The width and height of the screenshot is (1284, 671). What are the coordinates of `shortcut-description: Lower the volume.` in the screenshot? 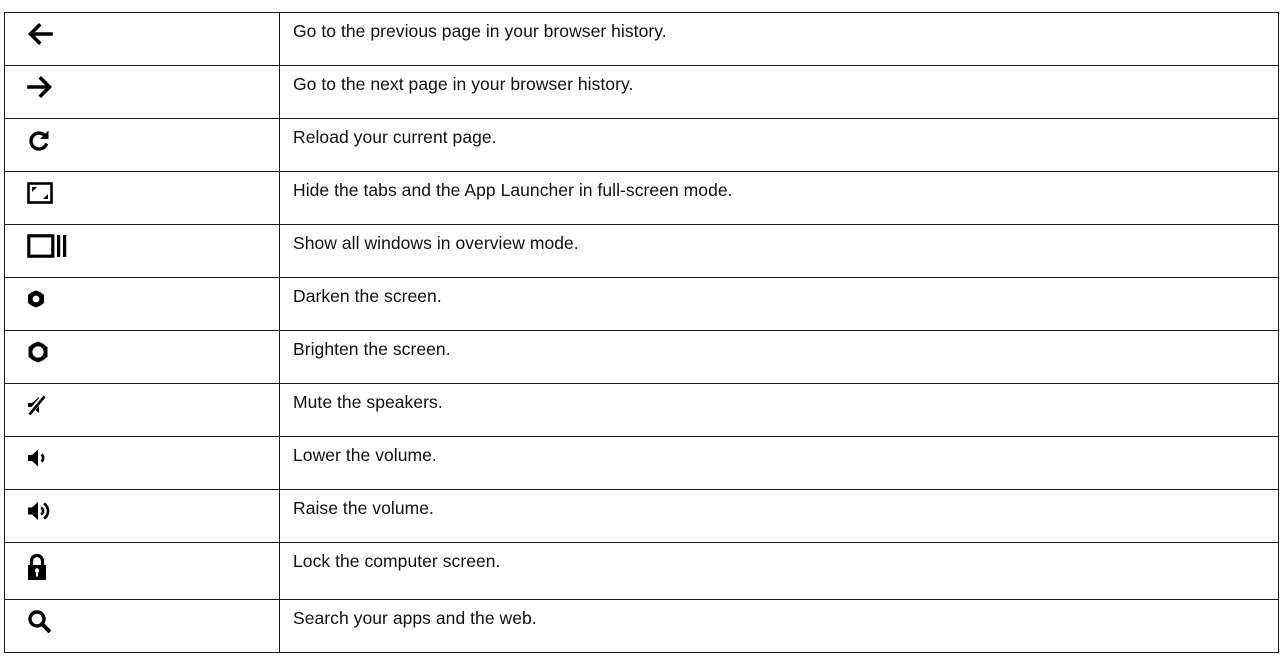 It's located at (365, 455).